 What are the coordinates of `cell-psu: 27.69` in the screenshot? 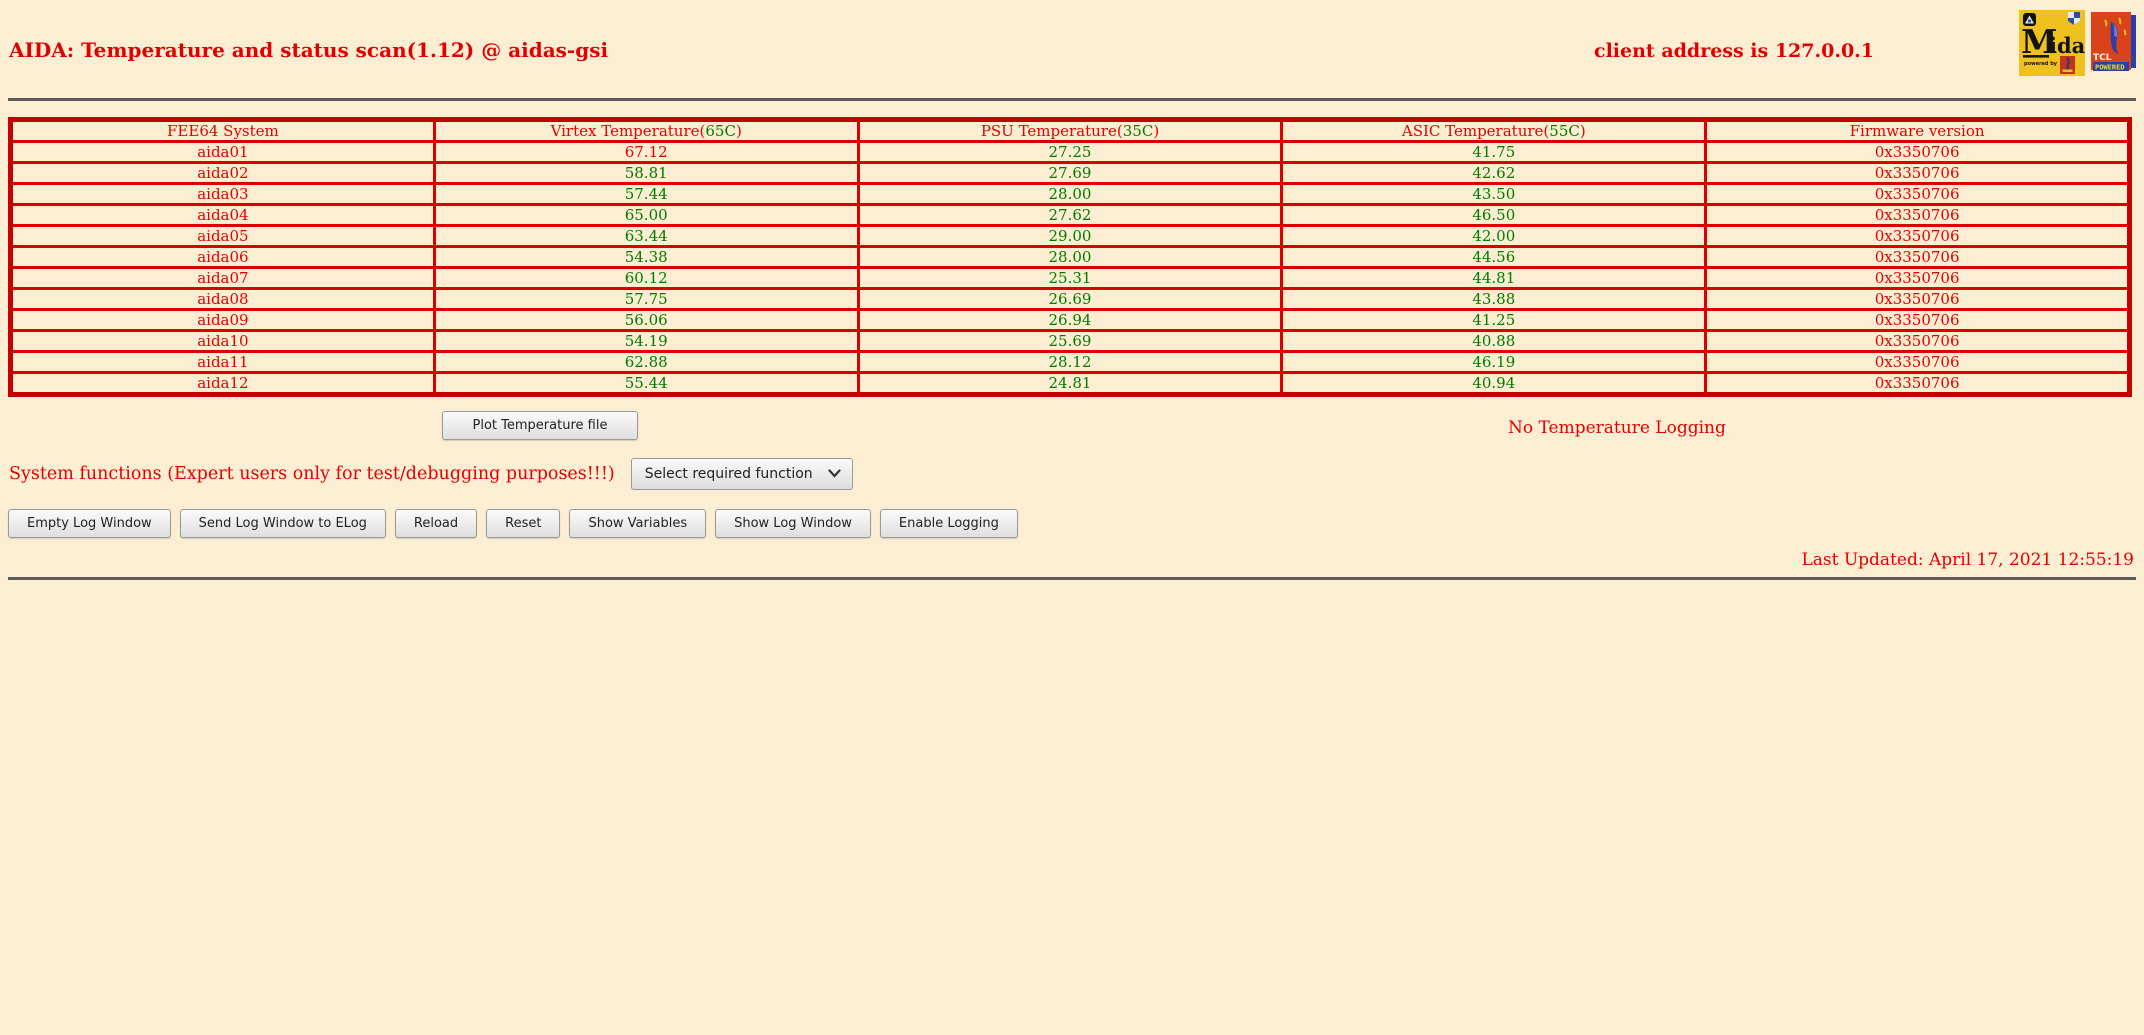 It's located at (1070, 173).